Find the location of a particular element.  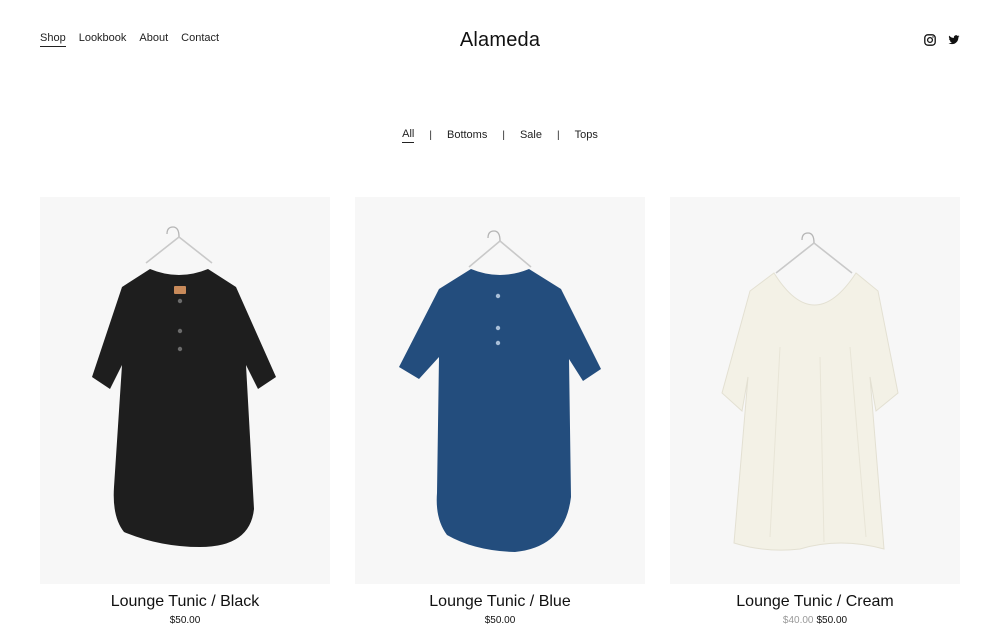

product-name: Lounge Tunic / Cream is located at coordinates (815, 602).